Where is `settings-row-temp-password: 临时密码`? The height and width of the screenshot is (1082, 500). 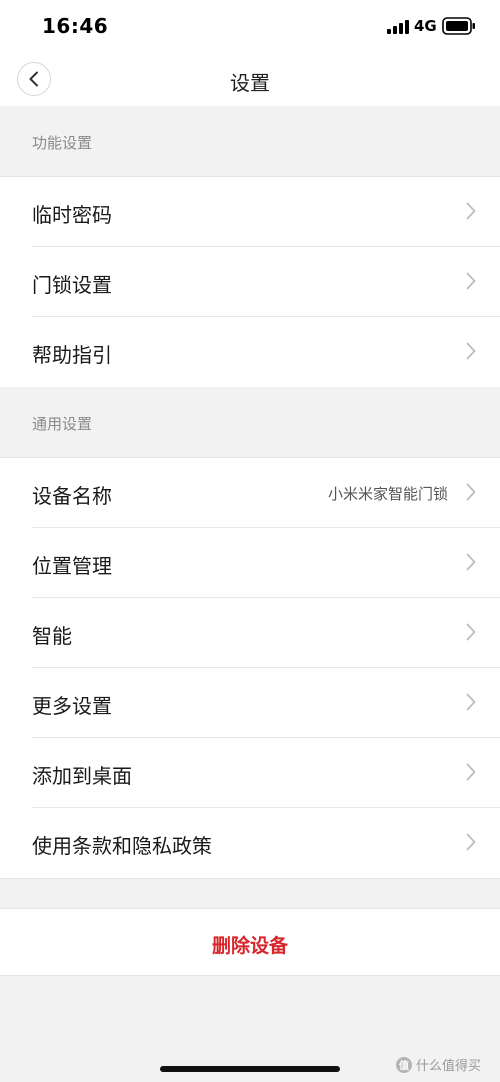
settings-row-temp-password: 临时密码 is located at coordinates (250, 212).